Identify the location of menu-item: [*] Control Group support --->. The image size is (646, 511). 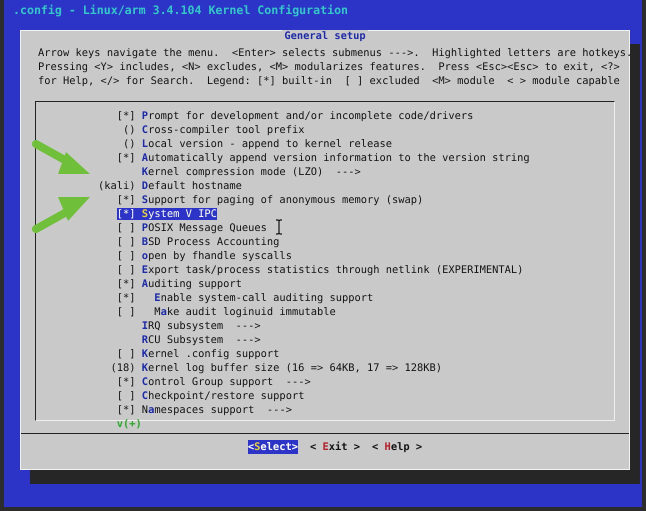
(213, 382).